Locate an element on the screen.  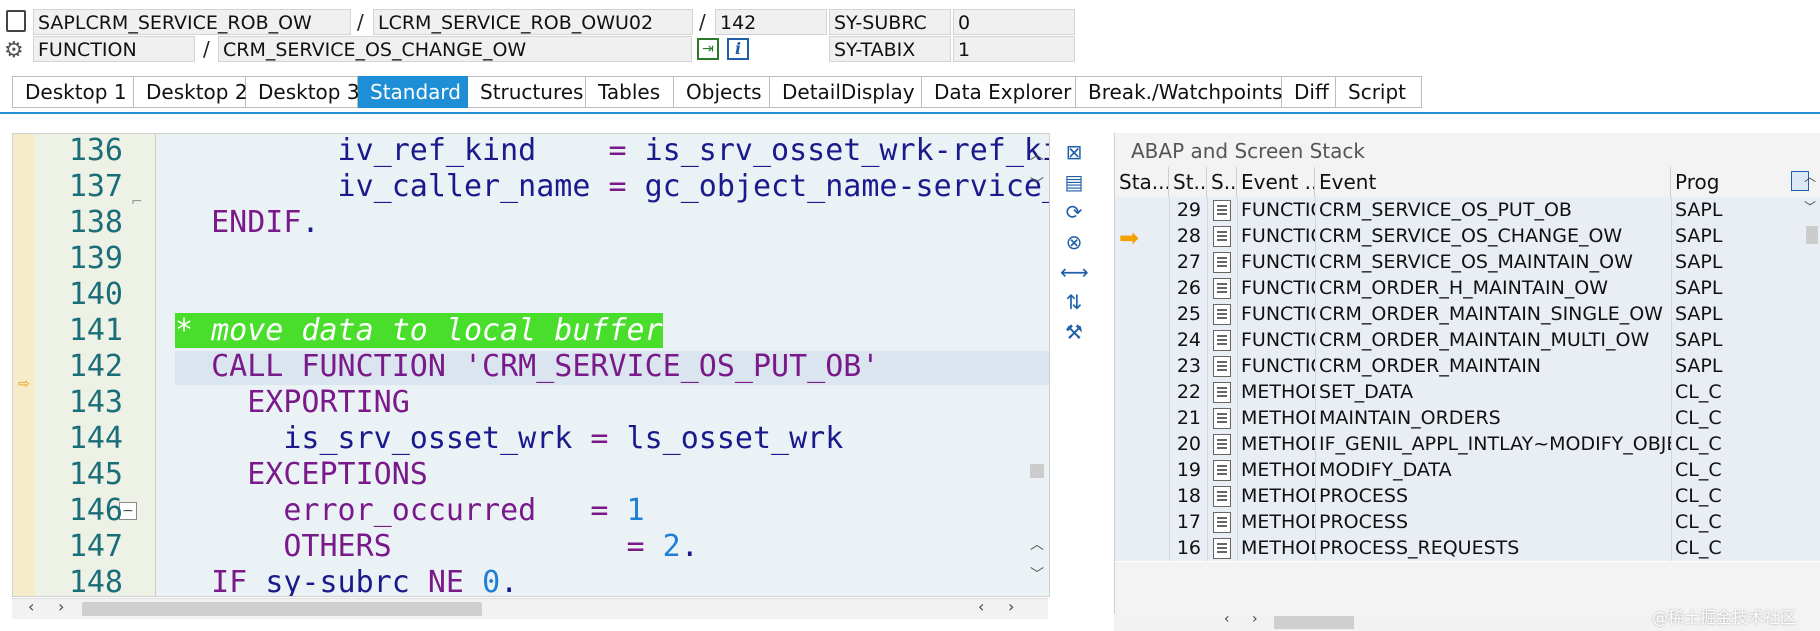
level-cell: 21 is located at coordinates (1188, 418).